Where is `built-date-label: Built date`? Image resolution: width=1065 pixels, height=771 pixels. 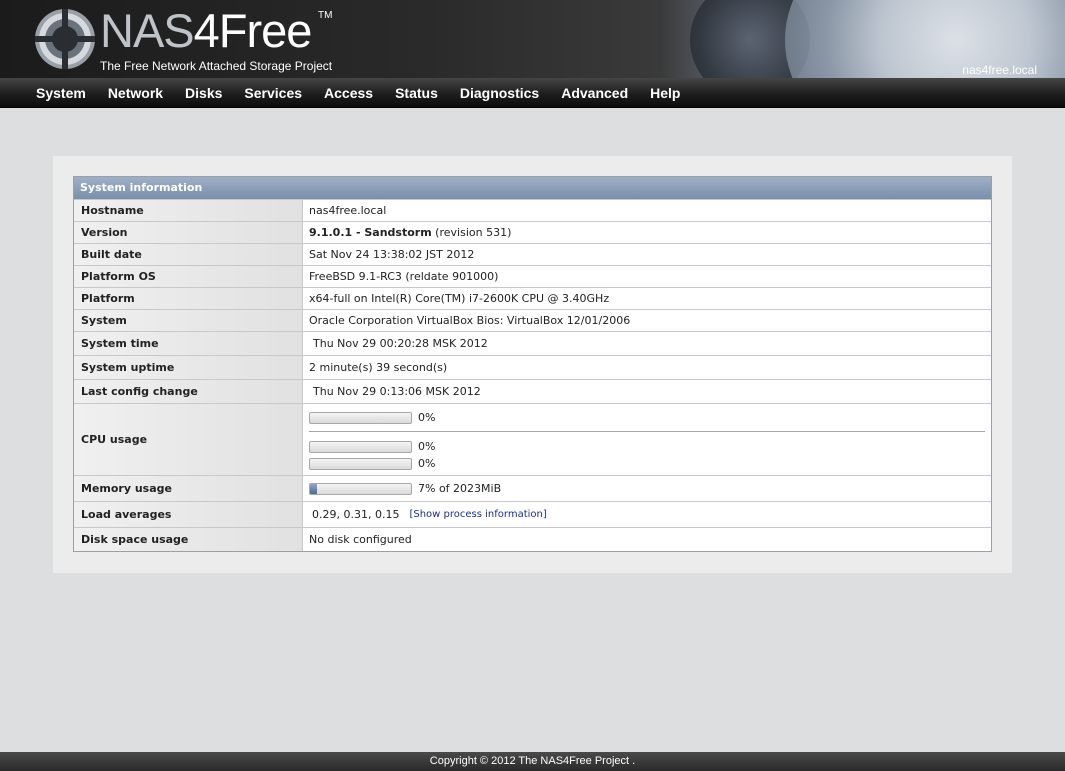
built-date-label: Built date is located at coordinates (188, 254).